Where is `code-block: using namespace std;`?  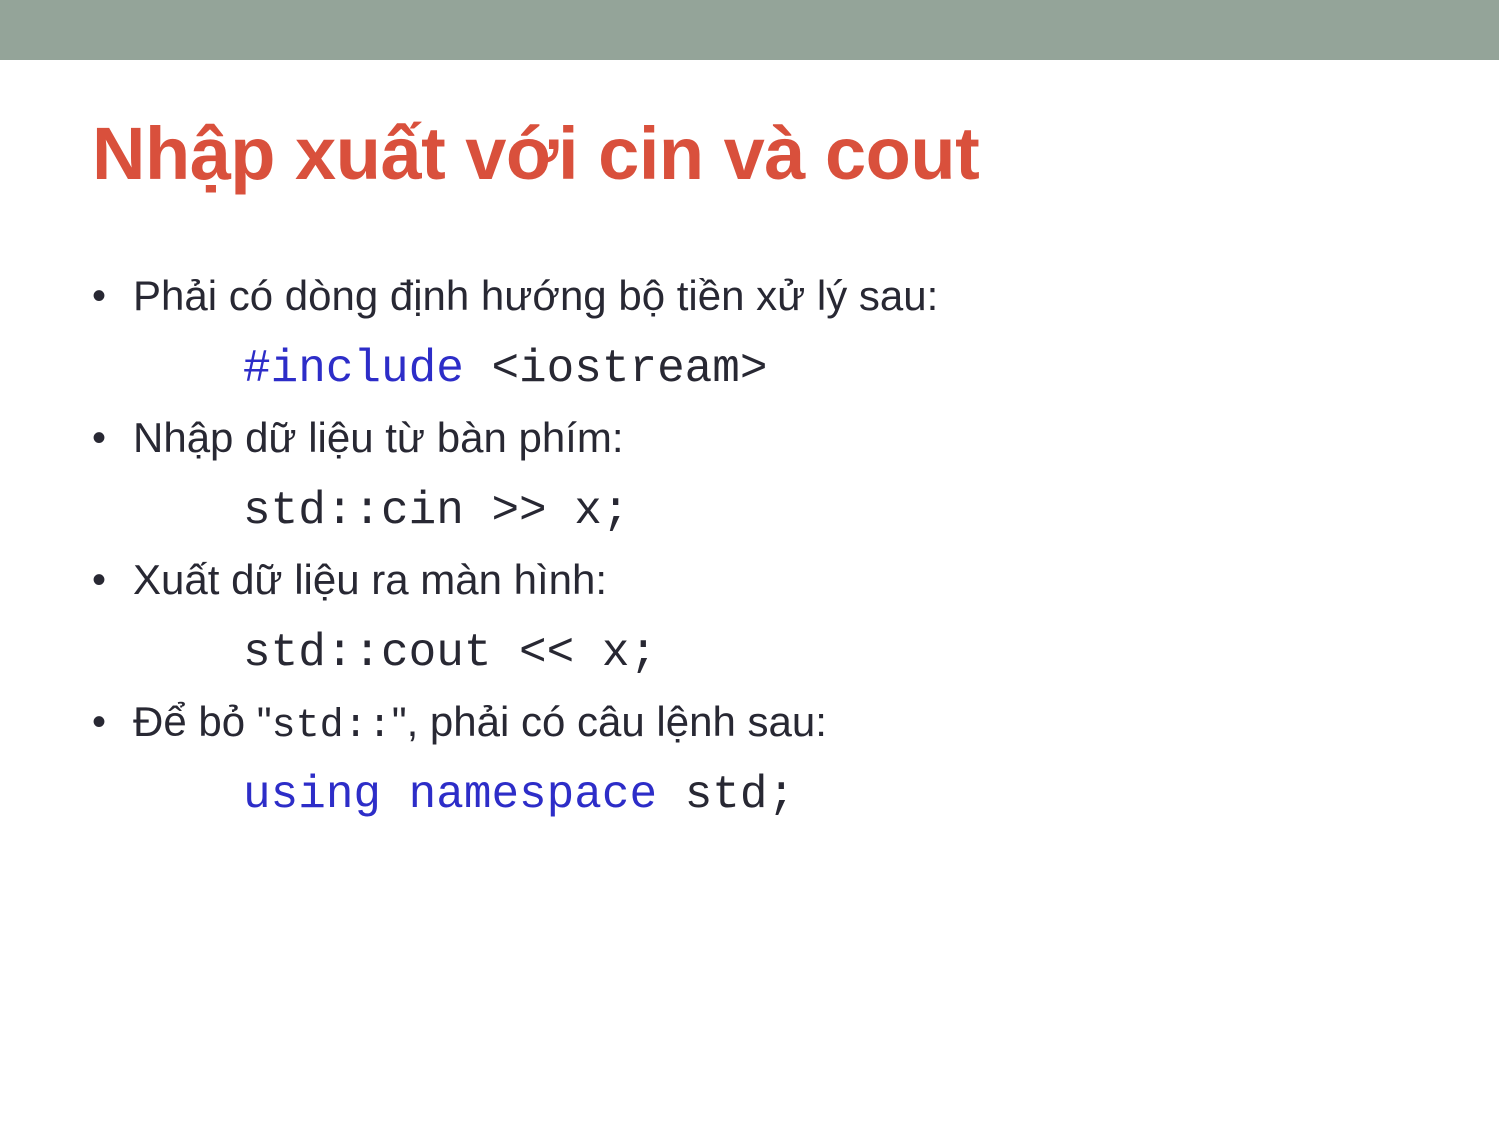 code-block: using namespace std; is located at coordinates (749, 795).